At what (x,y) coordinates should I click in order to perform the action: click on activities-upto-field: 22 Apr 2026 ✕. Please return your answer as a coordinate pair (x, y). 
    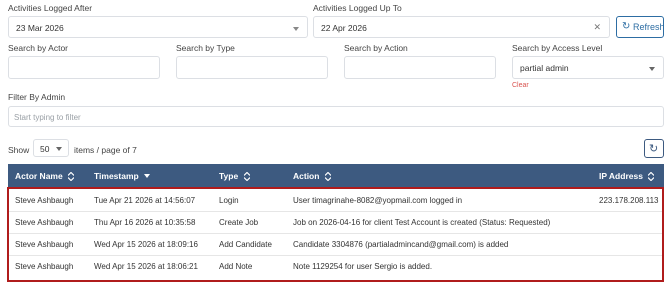
    Looking at the image, I should click on (461, 27).